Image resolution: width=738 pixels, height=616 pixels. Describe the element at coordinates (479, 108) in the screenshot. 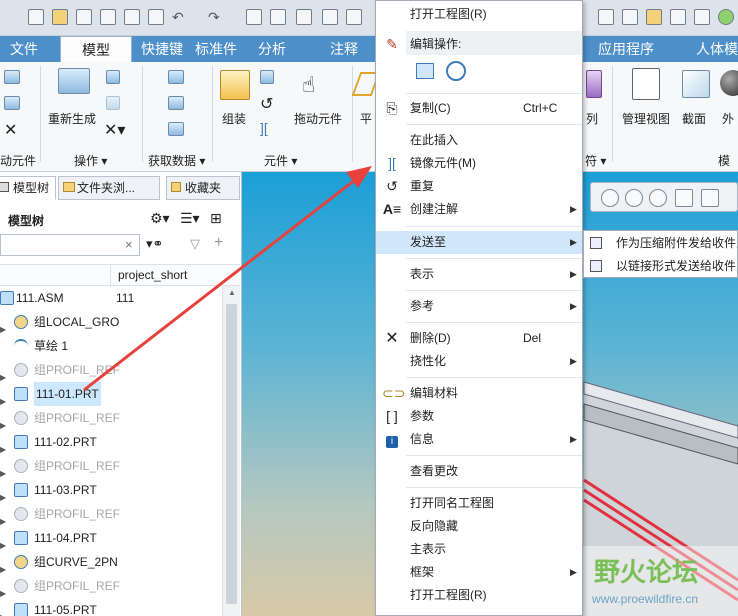

I see `menu-copy: ⎘ 复制(C) Ctrl+C` at that location.